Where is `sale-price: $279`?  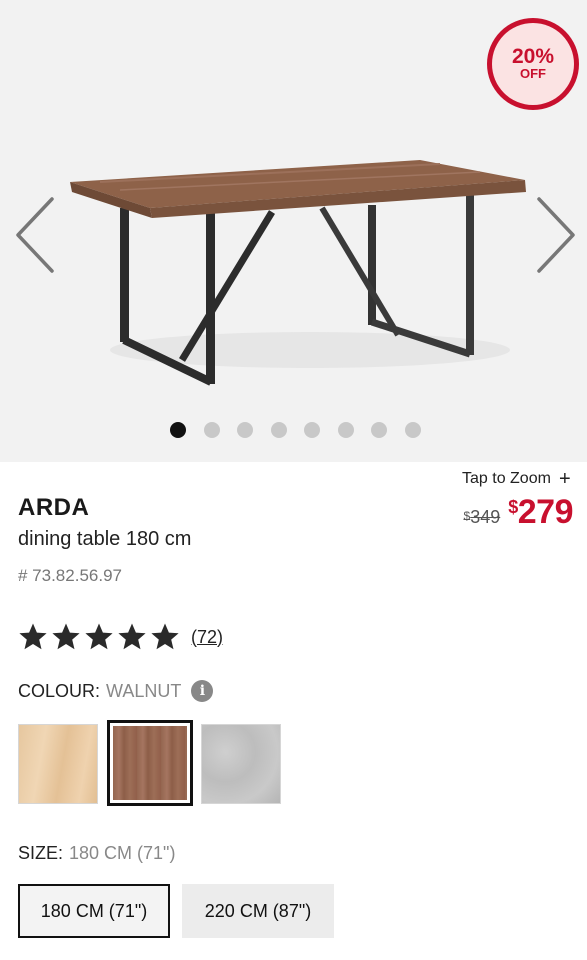
sale-price: $279 is located at coordinates (540, 512).